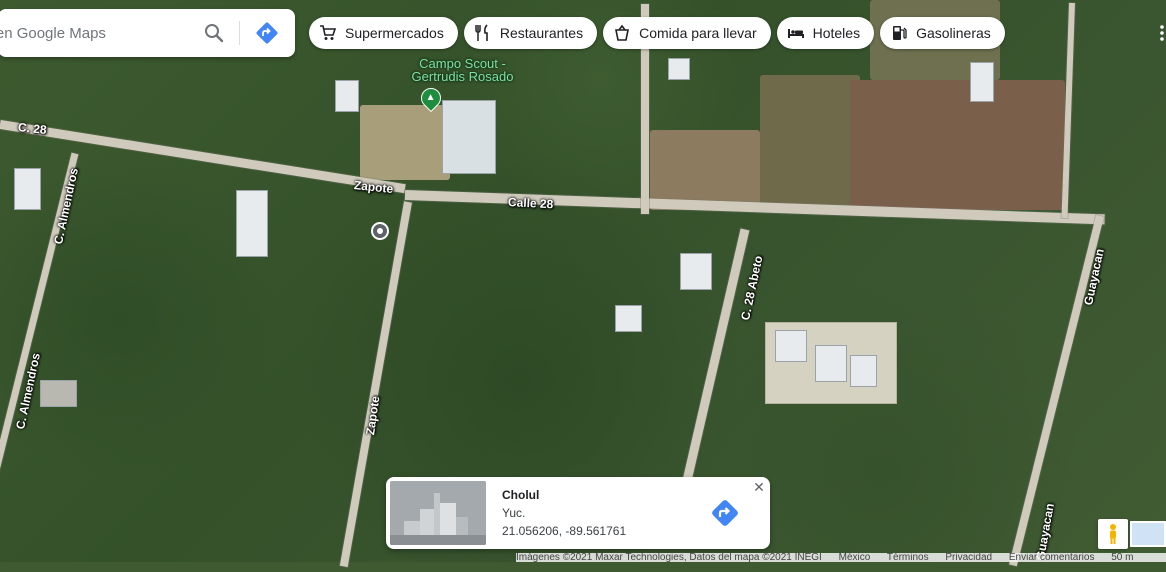 The height and width of the screenshot is (572, 1166). Describe the element at coordinates (836, 33) in the screenshot. I see `chip-label: Hoteles` at that location.